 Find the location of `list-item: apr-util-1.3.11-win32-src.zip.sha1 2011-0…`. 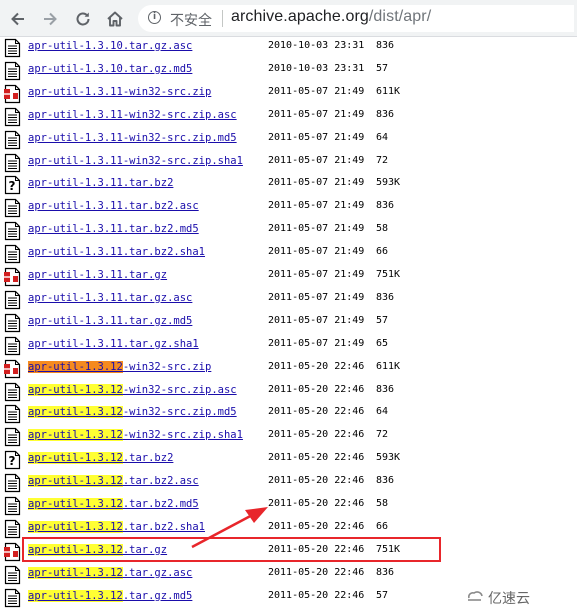

list-item: apr-util-1.3.11-win32-src.zip.sha1 2011-0… is located at coordinates (288, 163).